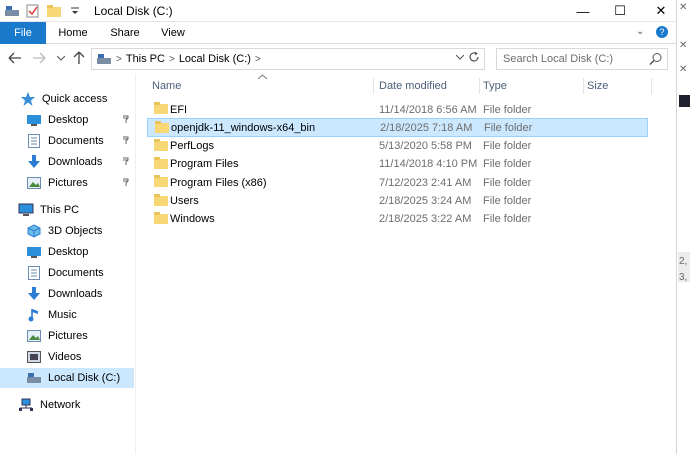 The height and width of the screenshot is (454, 690). Describe the element at coordinates (215, 59) in the screenshot. I see `breadcrumb-local-disk: Local Disk (C:)` at that location.